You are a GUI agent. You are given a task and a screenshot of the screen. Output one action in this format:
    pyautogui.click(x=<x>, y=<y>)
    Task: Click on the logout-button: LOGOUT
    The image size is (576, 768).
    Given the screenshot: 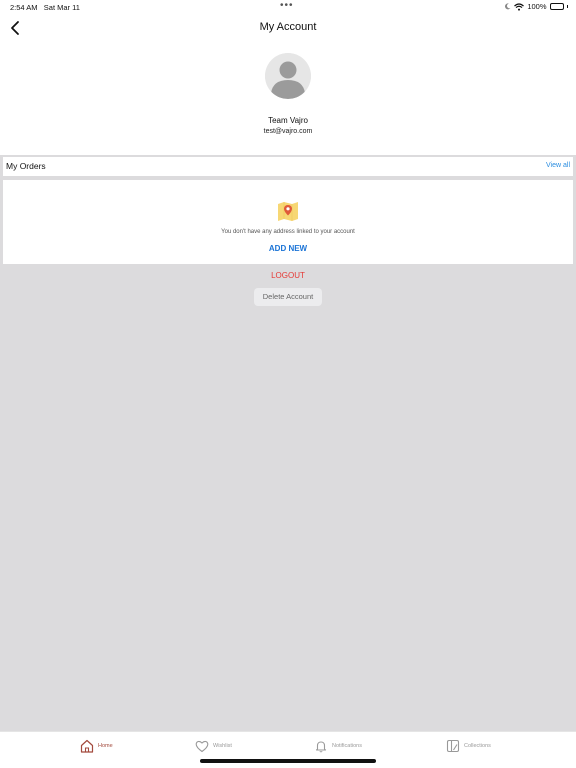 What is the action you would take?
    pyautogui.click(x=288, y=275)
    